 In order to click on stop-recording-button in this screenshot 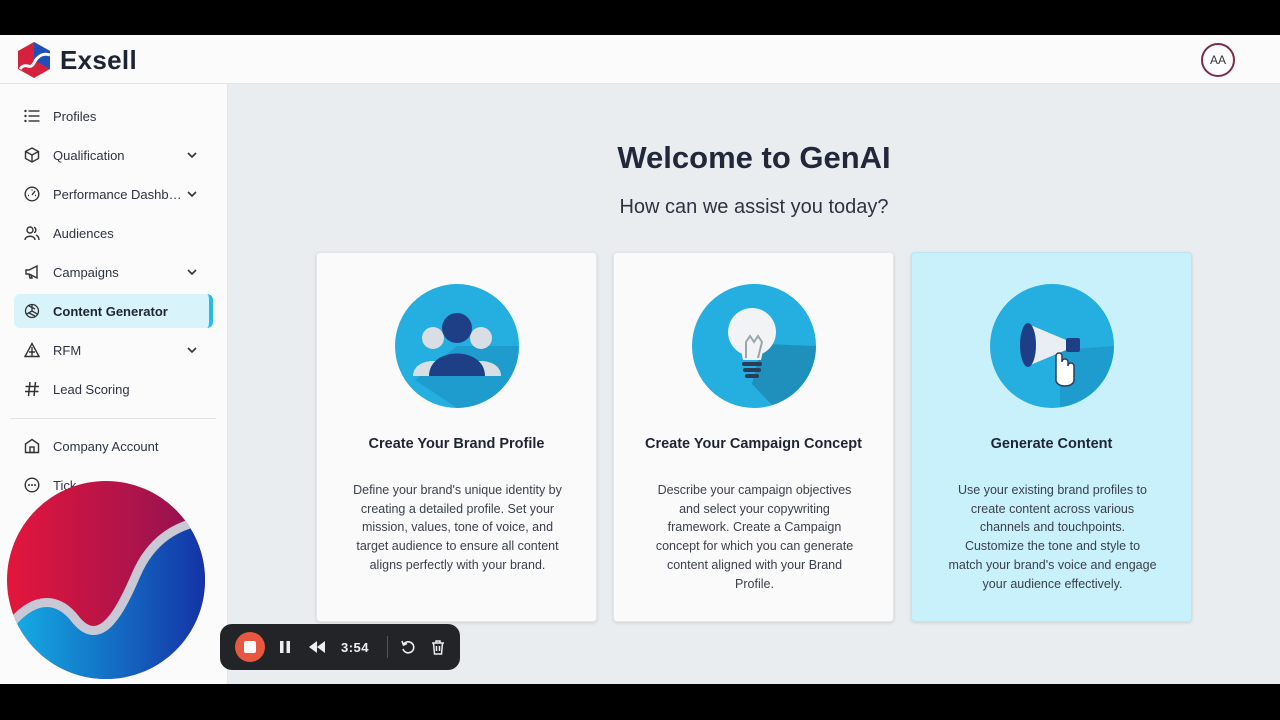, I will do `click(250, 647)`.